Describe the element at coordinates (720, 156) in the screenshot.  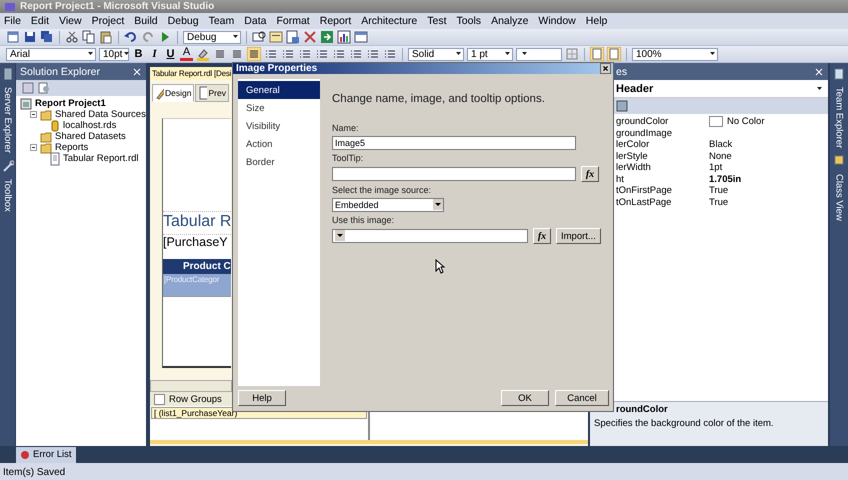
I see `property-value: None` at that location.